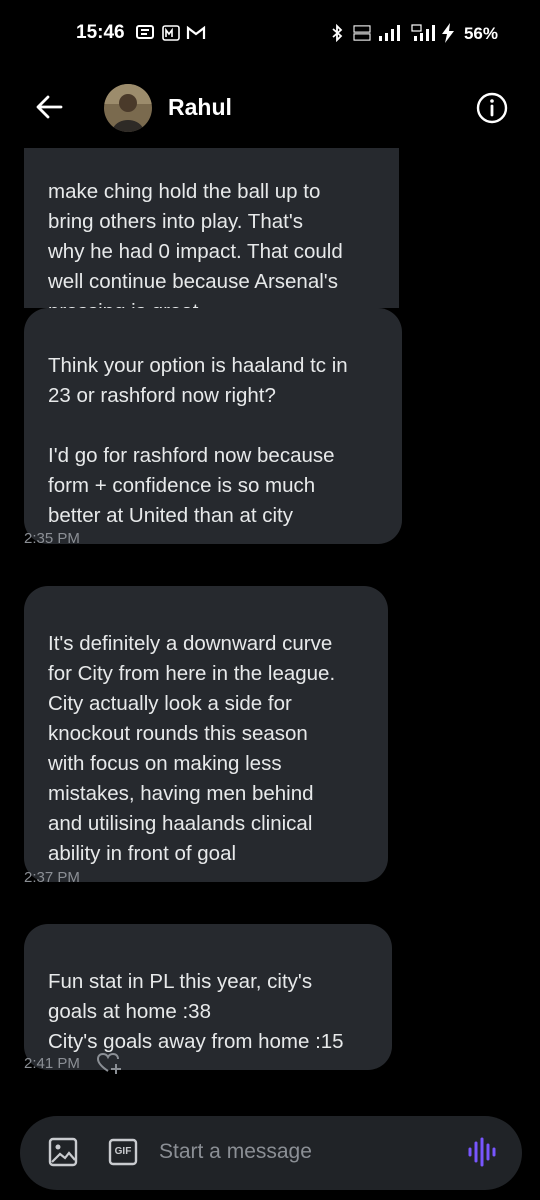 The height and width of the screenshot is (1200, 540). Describe the element at coordinates (100, 32) in the screenshot. I see `status-time: 15:46` at that location.